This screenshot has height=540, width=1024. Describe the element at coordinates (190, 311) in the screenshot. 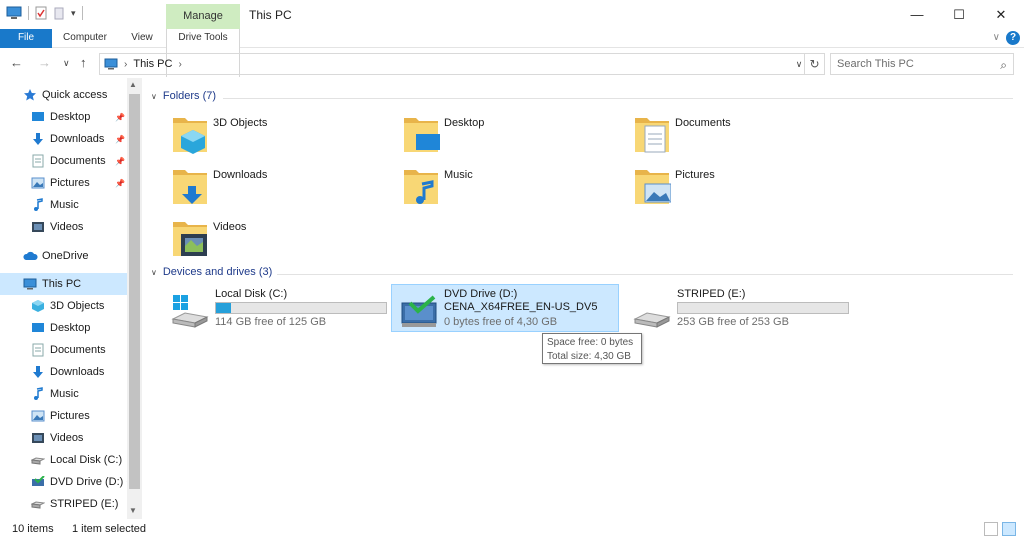

I see `windows-drive-icon` at that location.